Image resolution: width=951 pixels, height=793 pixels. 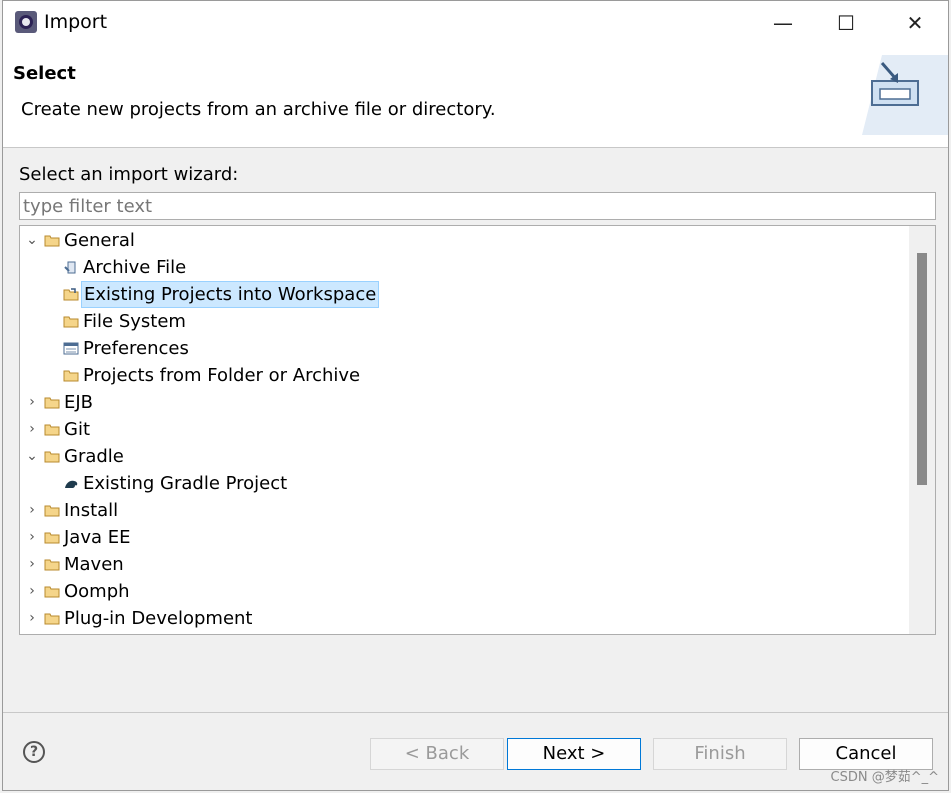 What do you see at coordinates (94, 564) in the screenshot?
I see `tree-item-label: Maven` at bounding box center [94, 564].